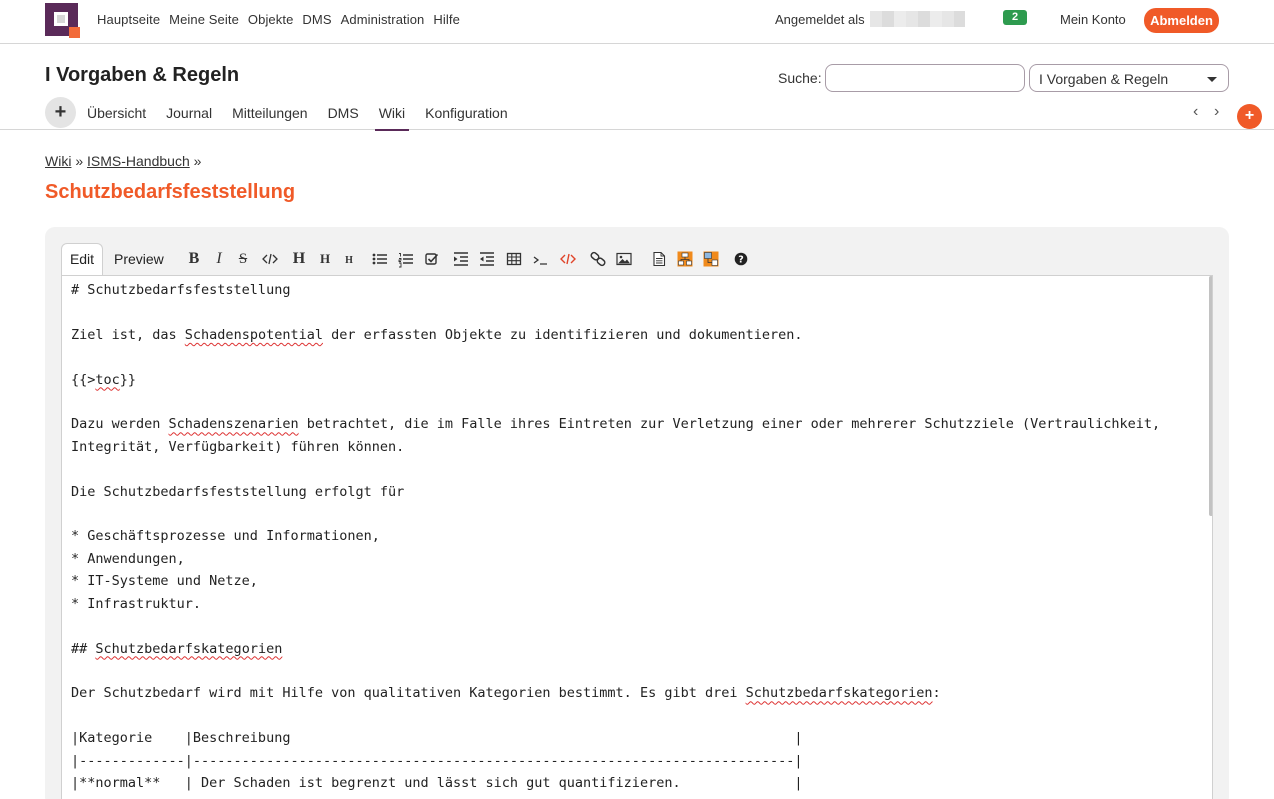 The width and height of the screenshot is (1274, 799). Describe the element at coordinates (204, 19) in the screenshot. I see `nav-meine-seite: Meine Seite` at that location.